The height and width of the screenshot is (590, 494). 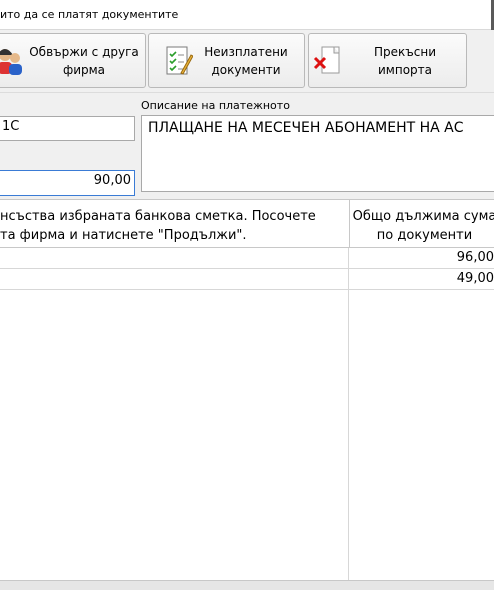 I want to click on amount-header-line1: Общо дължима сума, so click(x=423, y=216).